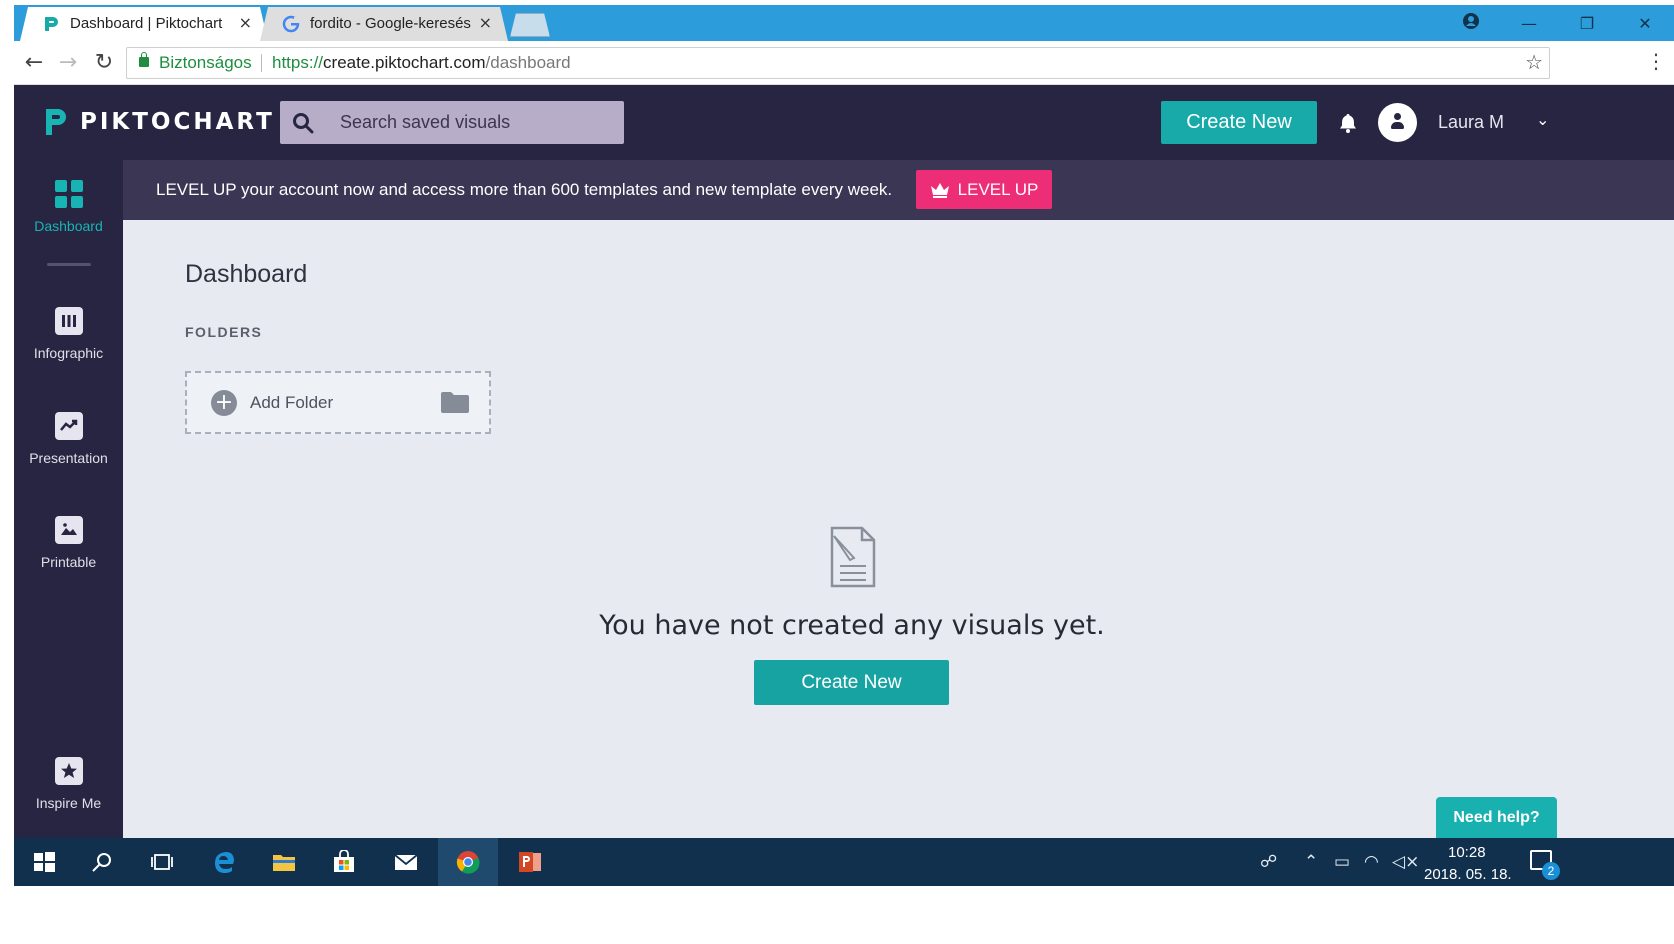 This screenshot has height=944, width=1674. I want to click on sidebar-item-presentation: Presentation, so click(68, 439).